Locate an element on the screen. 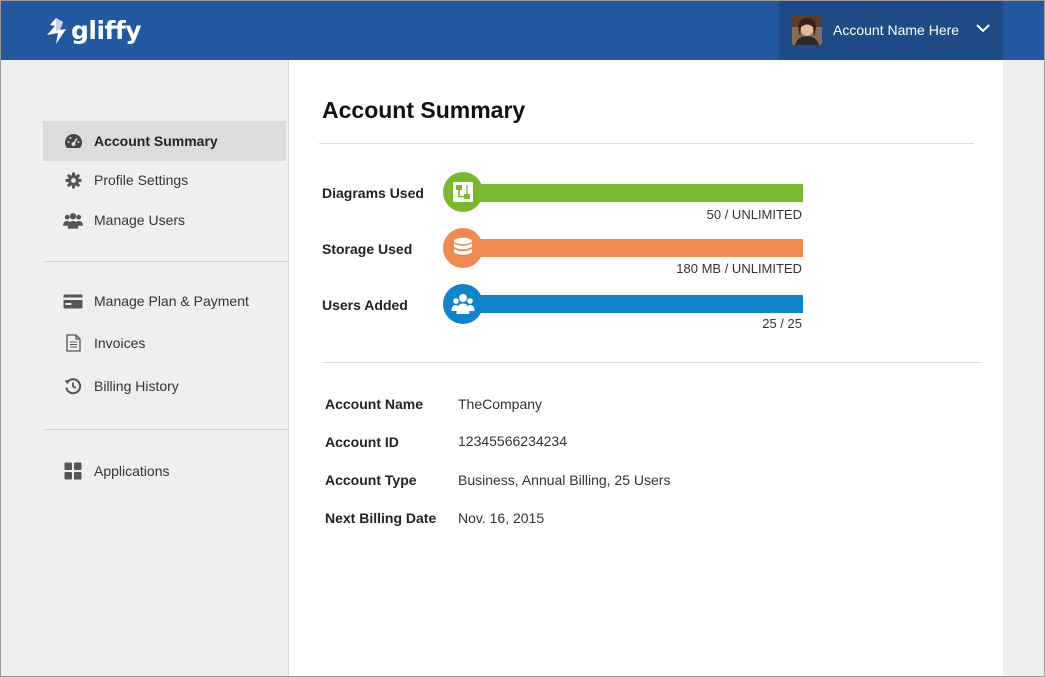 Image resolution: width=1045 pixels, height=677 pixels. usage-value-diagrams: 50 / UNLIMITED is located at coordinates (754, 214).